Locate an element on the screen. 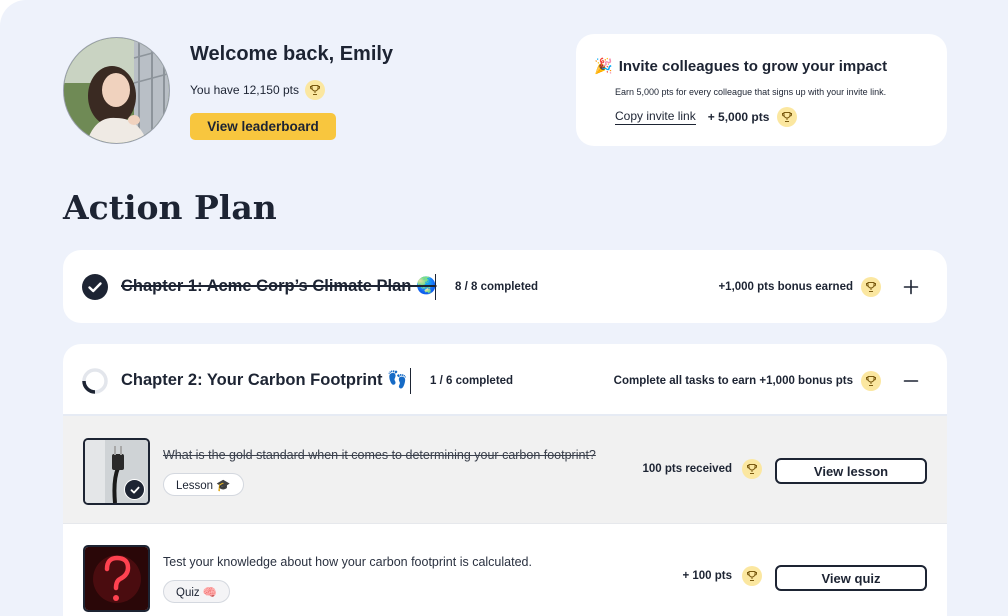  completed-check-icon is located at coordinates (134, 489).